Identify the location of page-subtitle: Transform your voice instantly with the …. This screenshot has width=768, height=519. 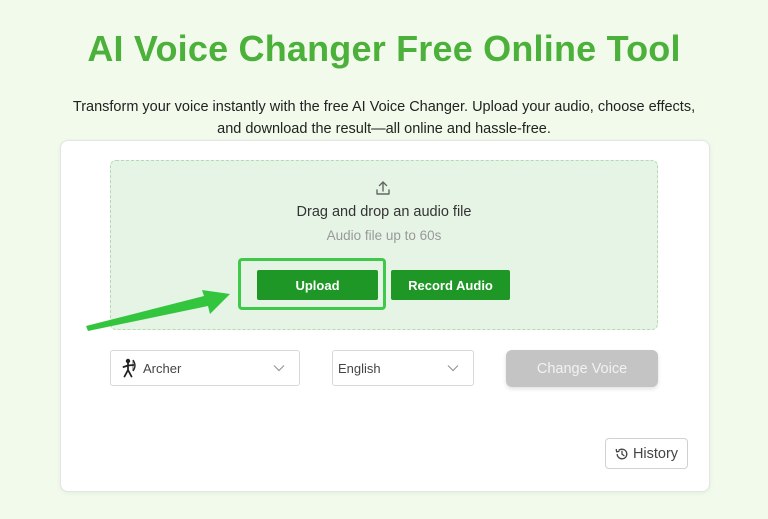
(384, 118).